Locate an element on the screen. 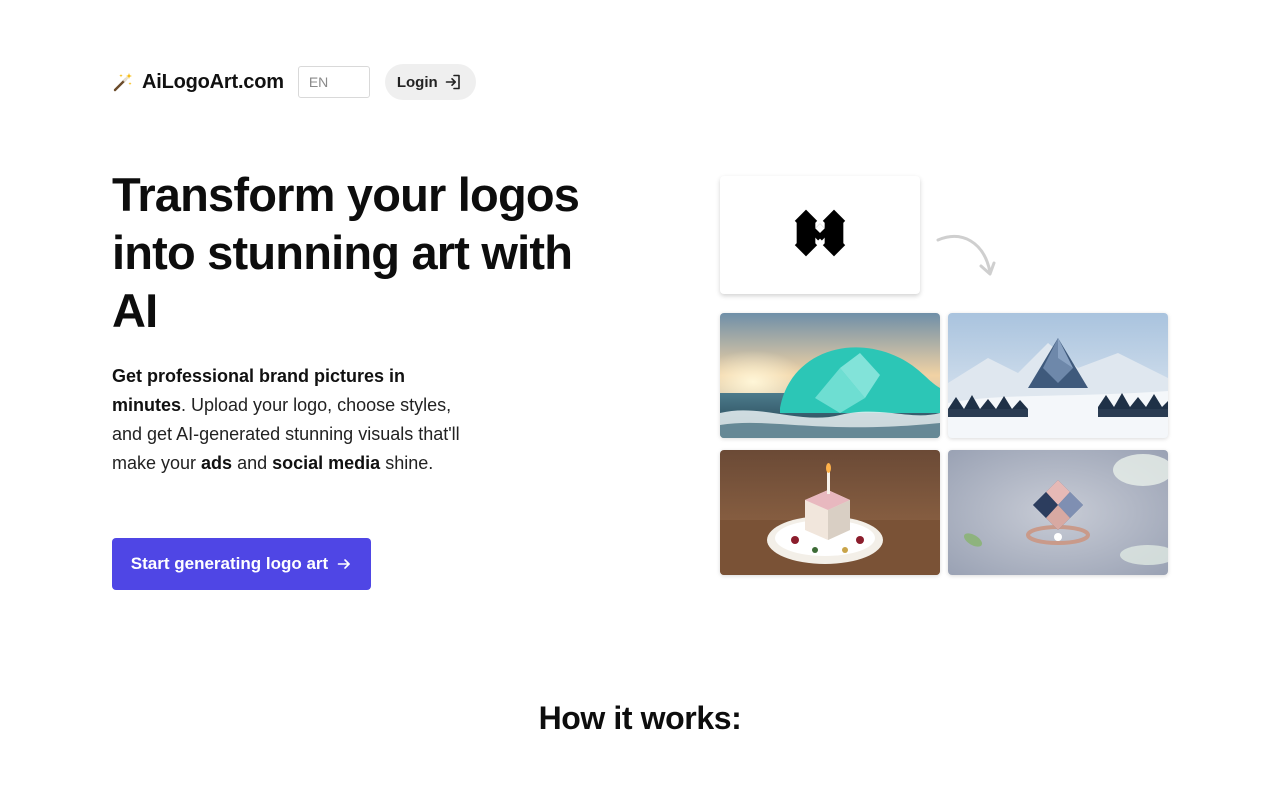 This screenshot has width=1280, height=800. diamond-logo-icon is located at coordinates (820, 235).